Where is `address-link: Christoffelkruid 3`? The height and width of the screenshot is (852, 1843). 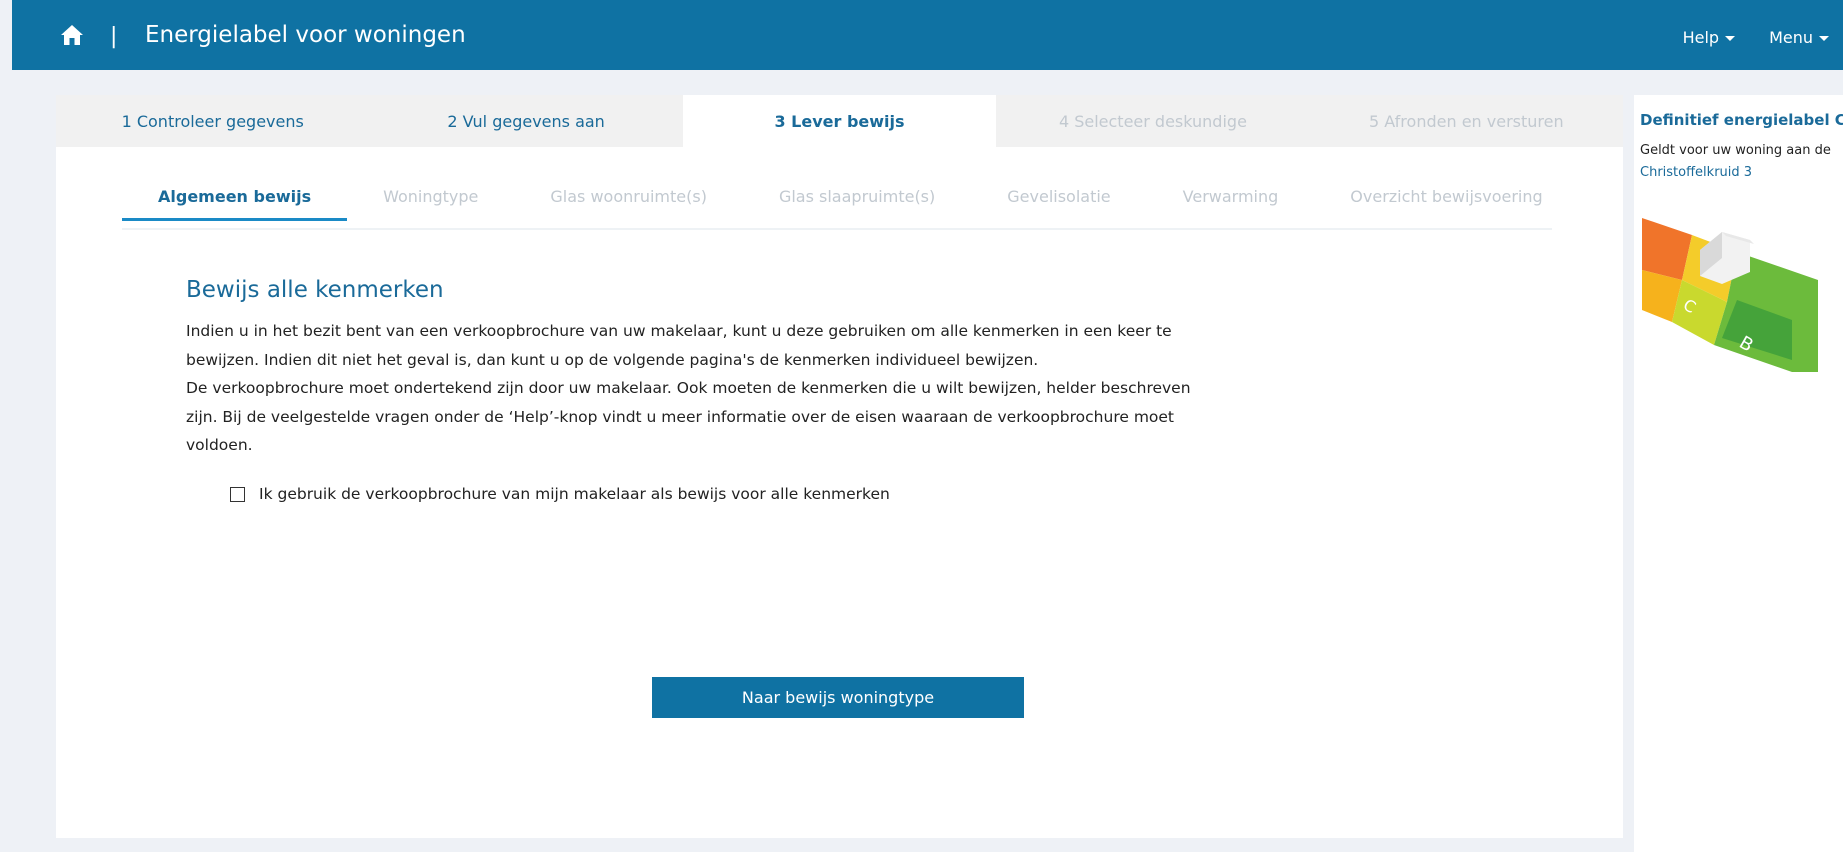 address-link: Christoffelkruid 3 is located at coordinates (1696, 172).